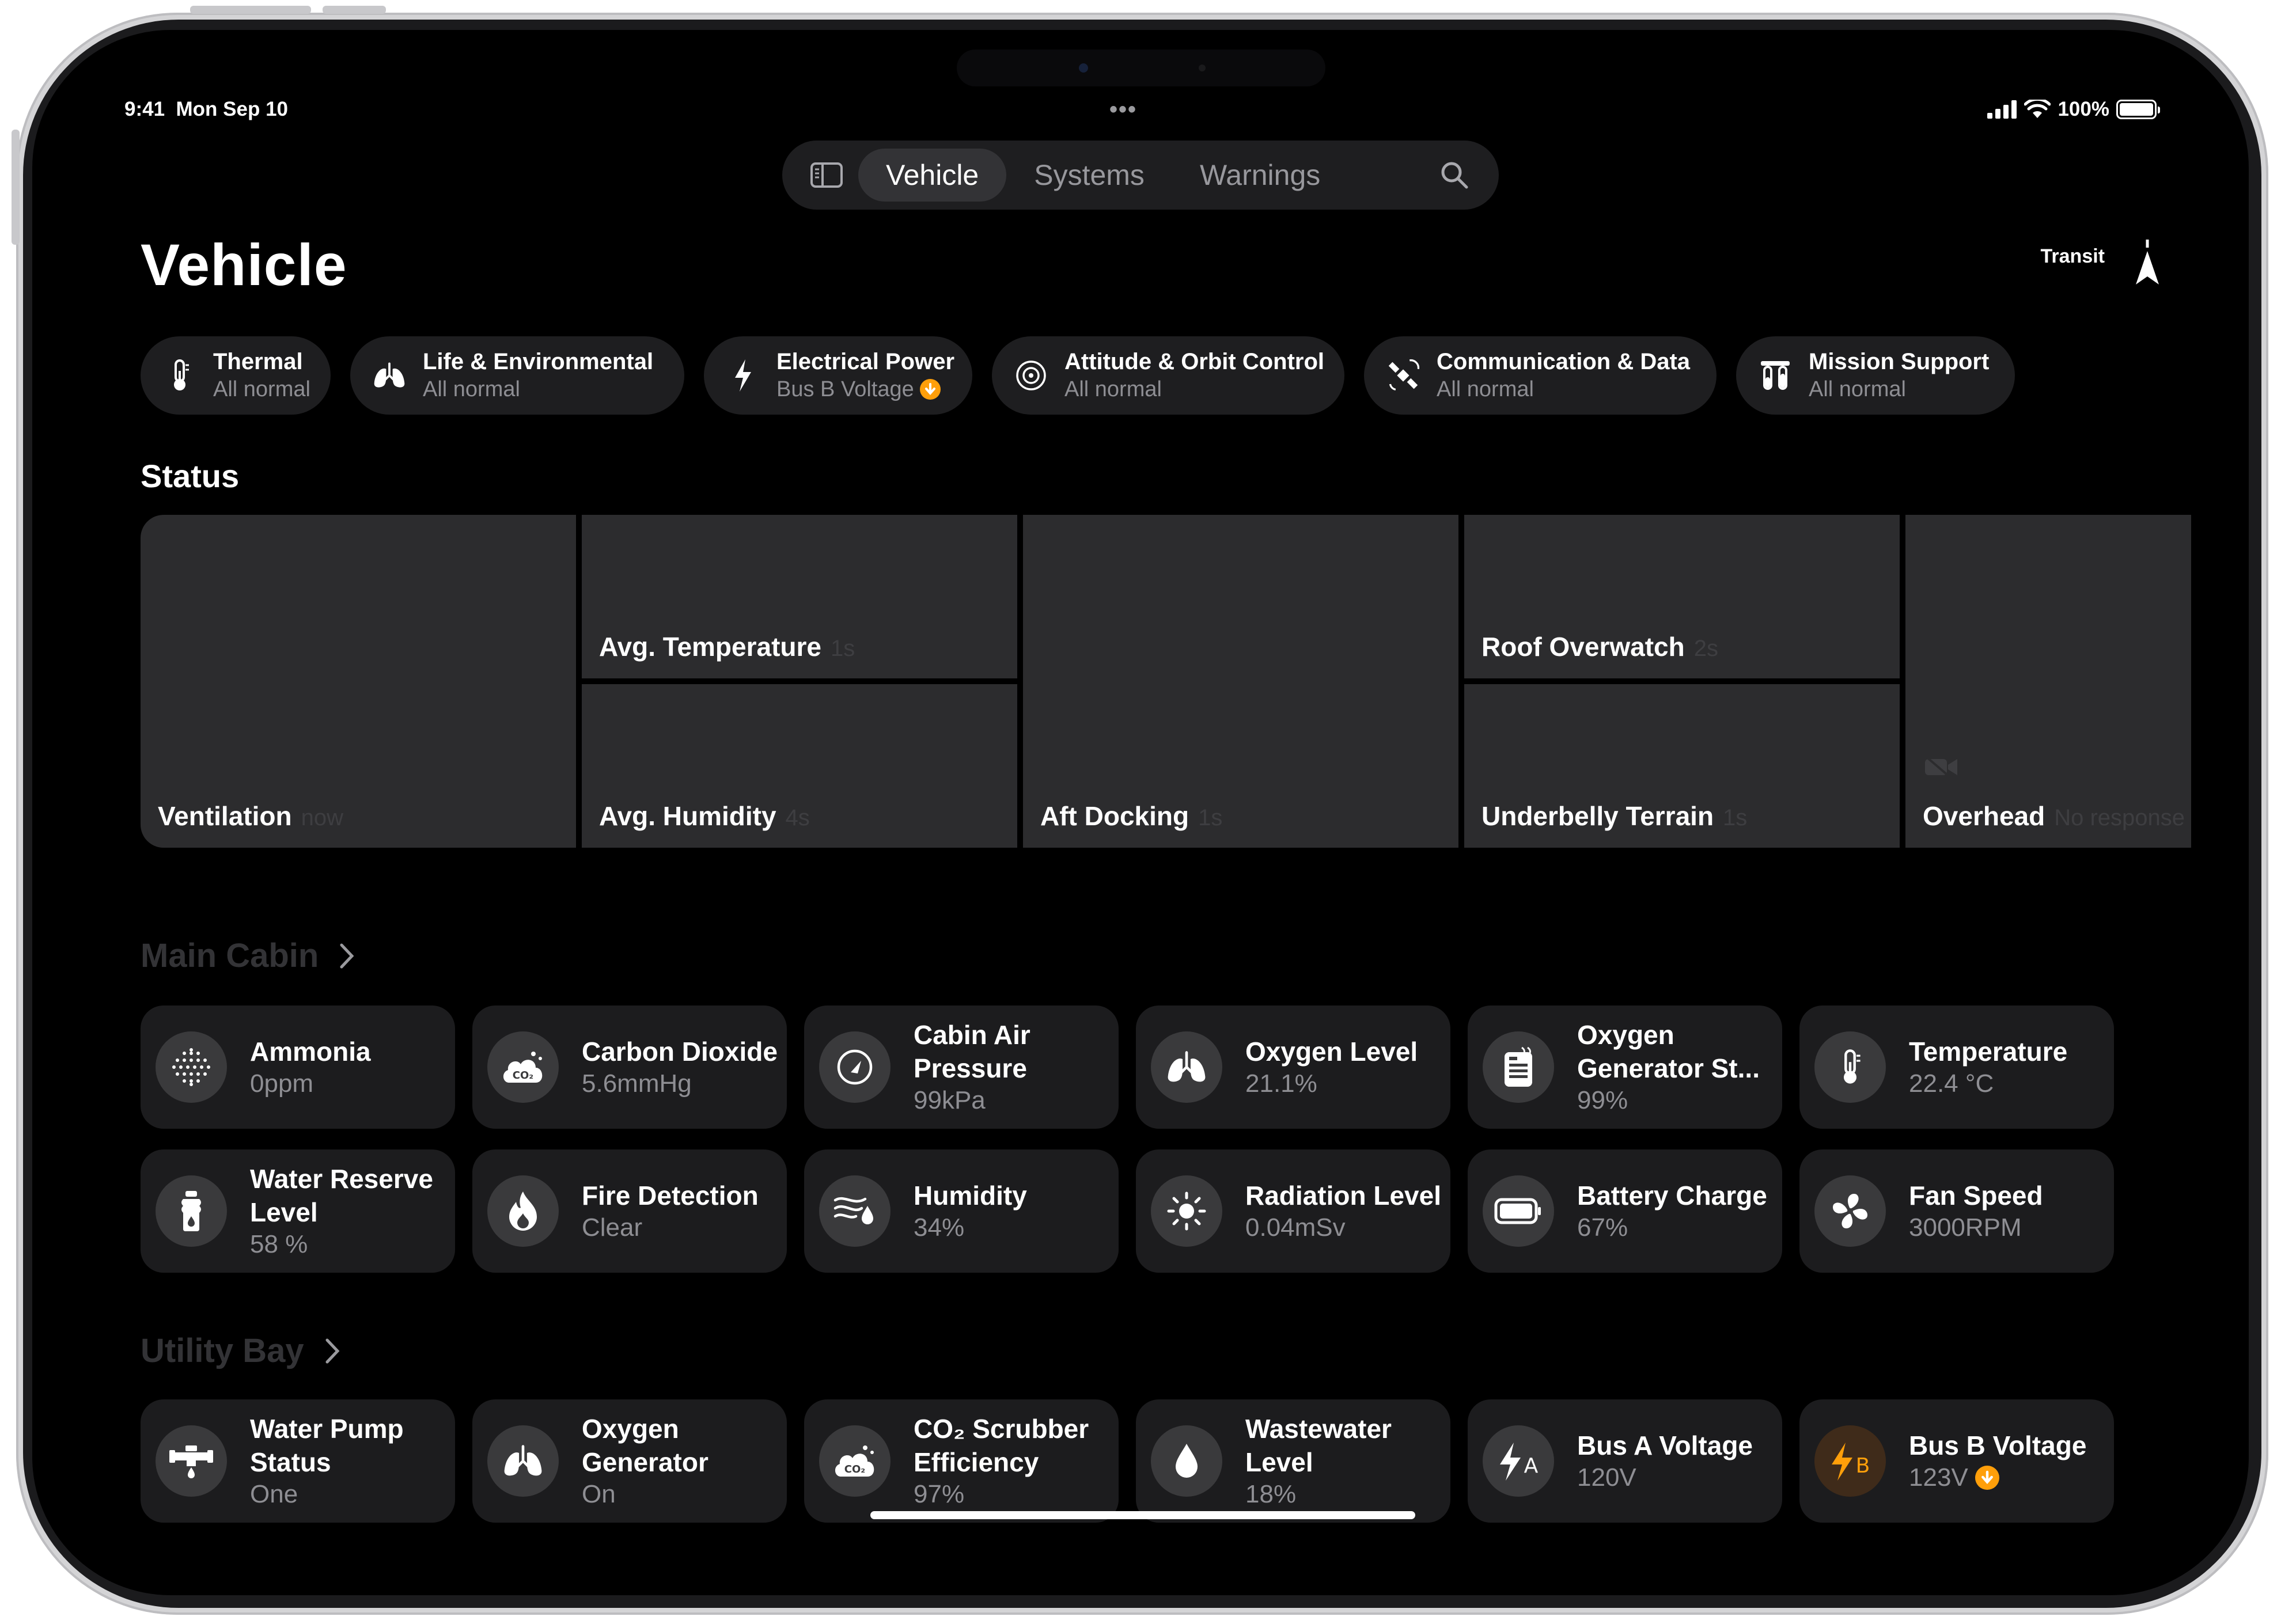 The image size is (2281, 1624). Describe the element at coordinates (298, 1461) in the screenshot. I see `tile-water-pump-status: Water Pump Status One` at that location.